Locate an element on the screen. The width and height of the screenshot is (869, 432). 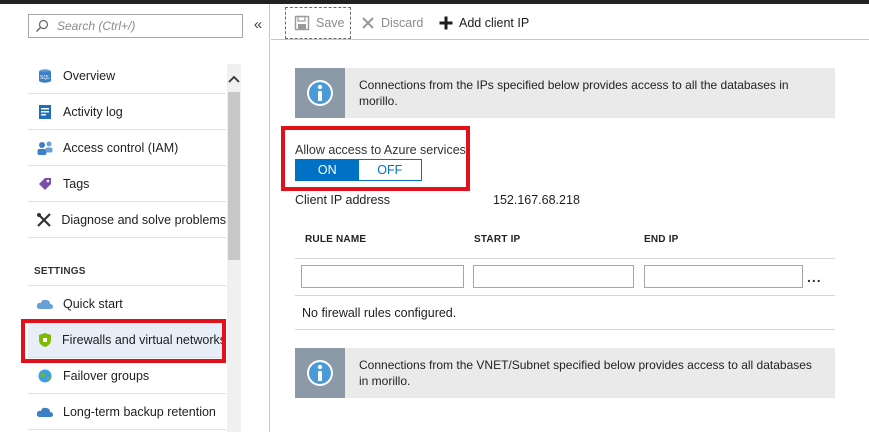
menu-item-overview: SQL Overview is located at coordinates (127, 76).